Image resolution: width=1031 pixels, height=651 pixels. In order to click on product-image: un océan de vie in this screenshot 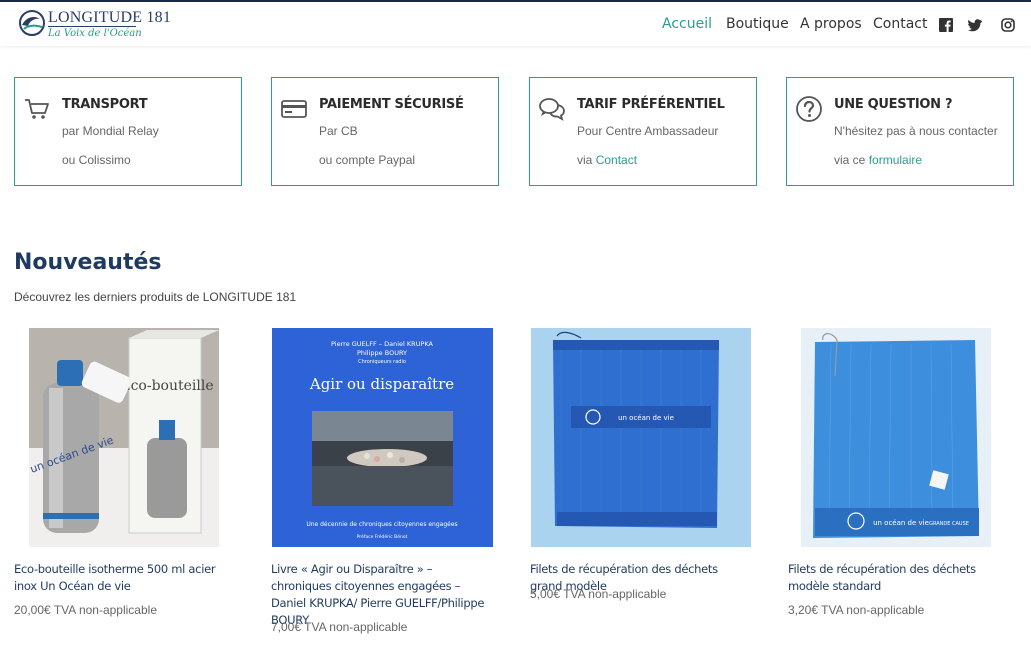, I will do `click(641, 437)`.